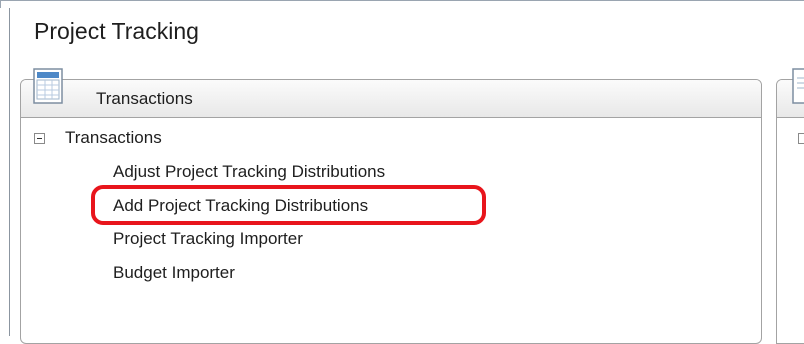  What do you see at coordinates (798, 86) in the screenshot?
I see `document-icon` at bounding box center [798, 86].